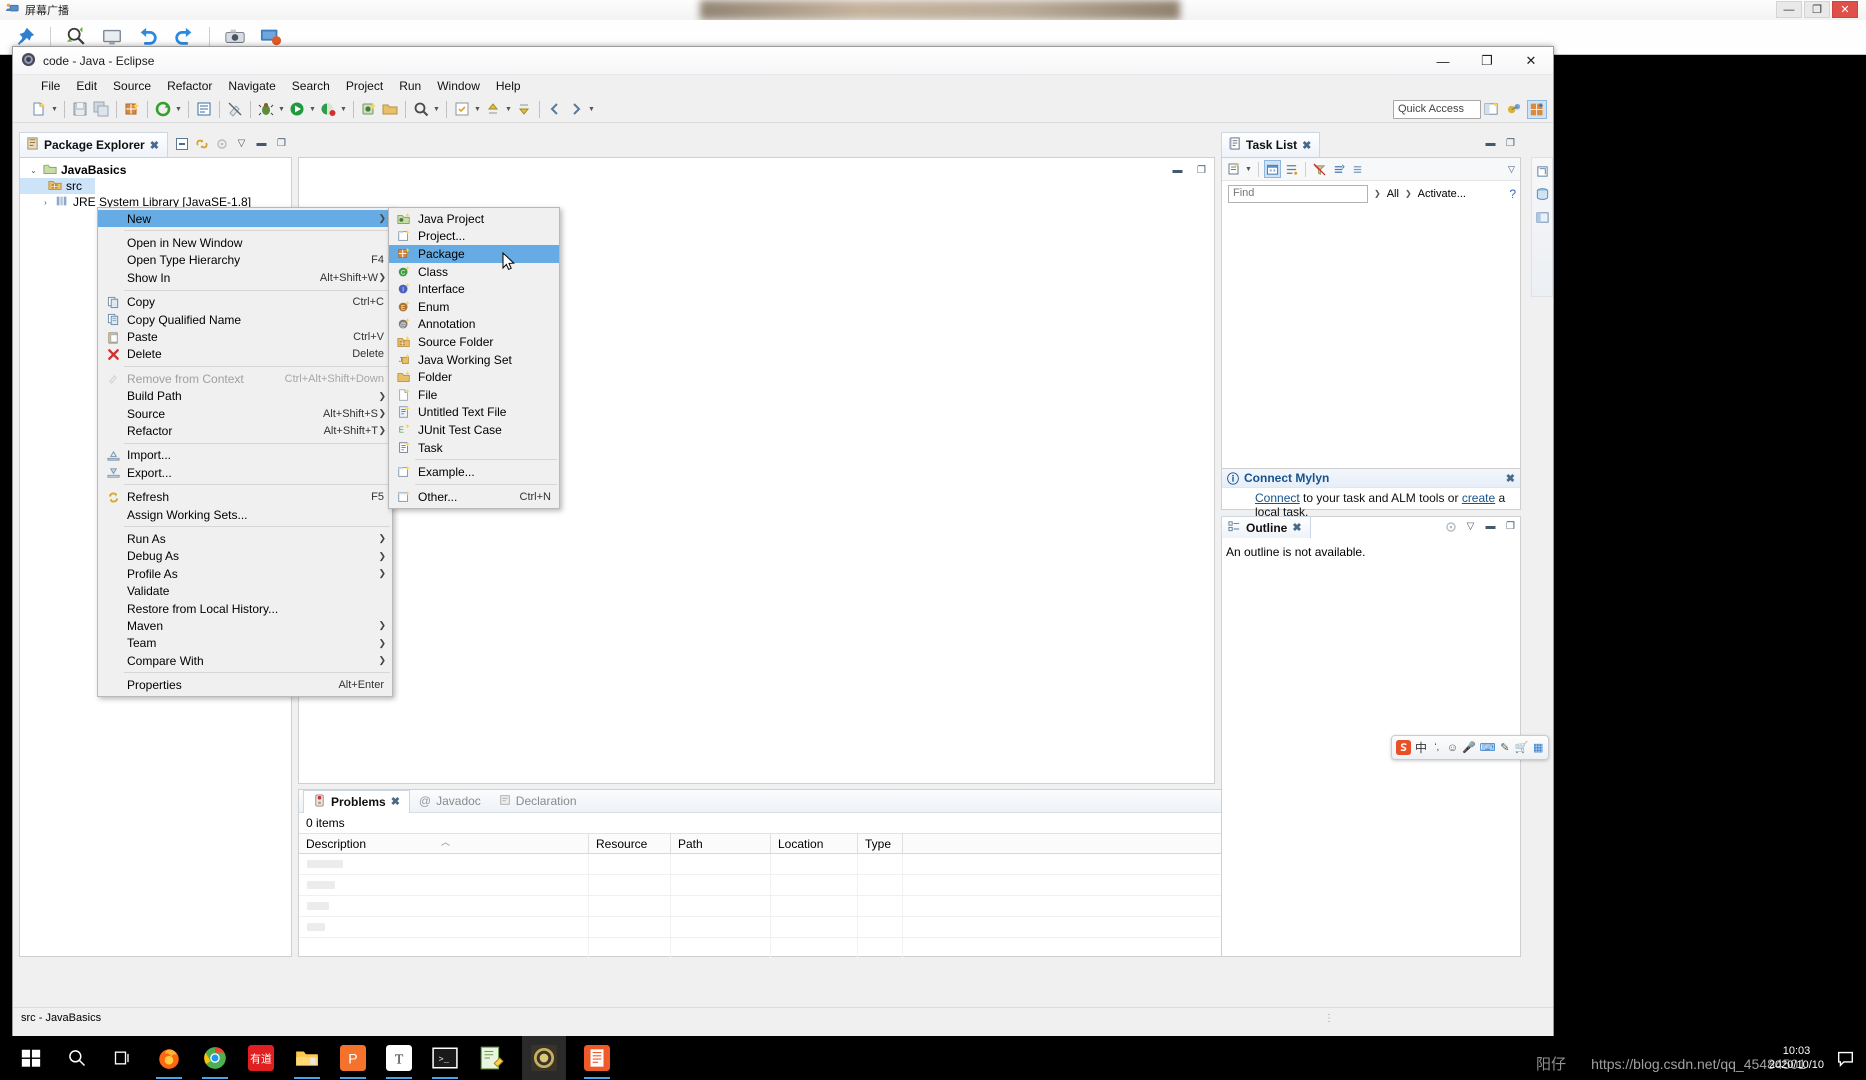 The width and height of the screenshot is (1866, 1080). Describe the element at coordinates (591, 109) in the screenshot. I see `forward-dropdown-arrow: ▼` at that location.